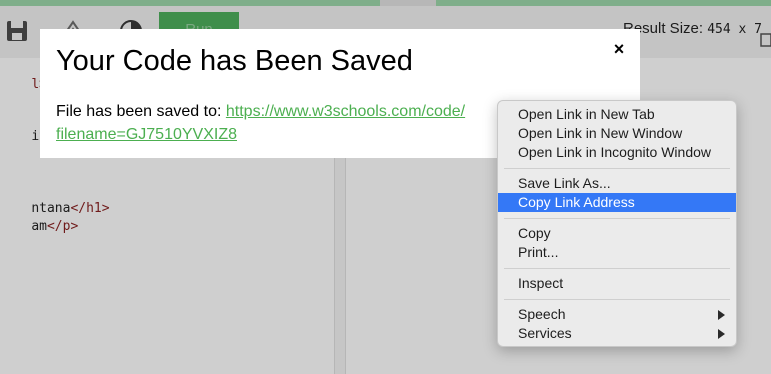 The image size is (771, 374). I want to click on menu-item-open-incognito: Open Link in Incognito Window, so click(617, 152).